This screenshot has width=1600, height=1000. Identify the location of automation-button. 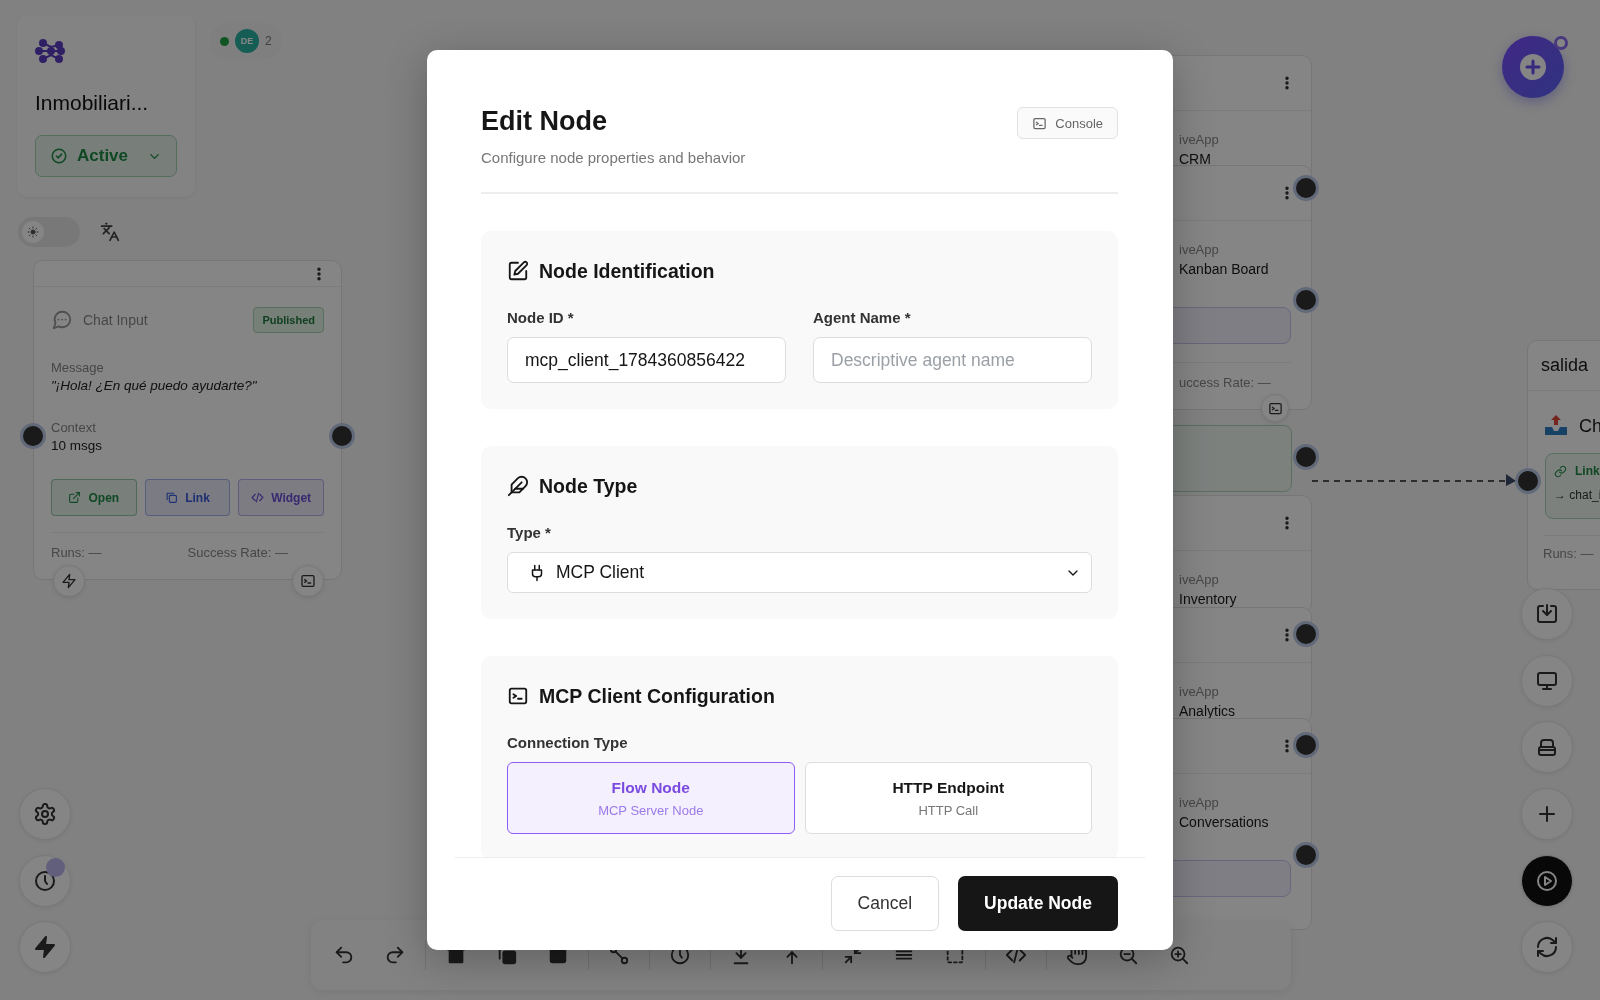
(45, 947).